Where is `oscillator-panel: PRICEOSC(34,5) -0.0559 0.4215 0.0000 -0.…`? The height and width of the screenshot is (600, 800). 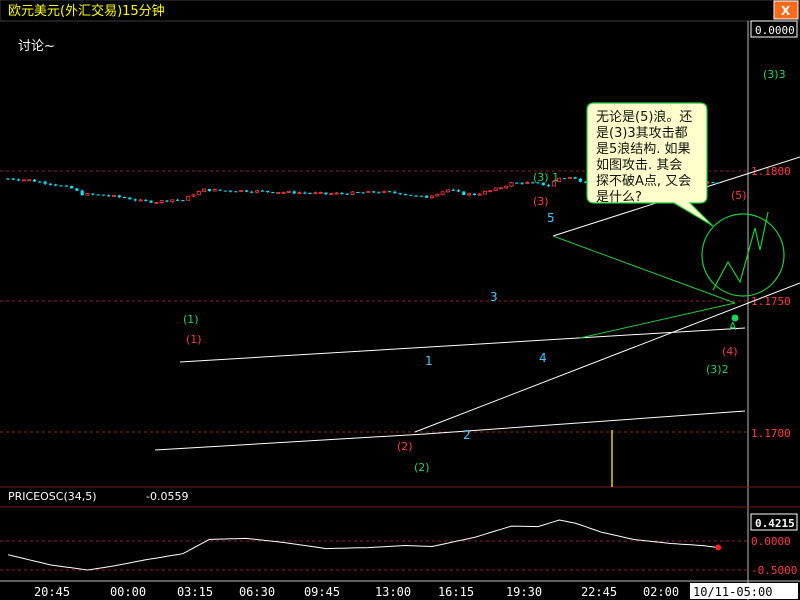
oscillator-panel: PRICEOSC(34,5) -0.0559 0.4215 0.0000 -0.… is located at coordinates (399, 533).